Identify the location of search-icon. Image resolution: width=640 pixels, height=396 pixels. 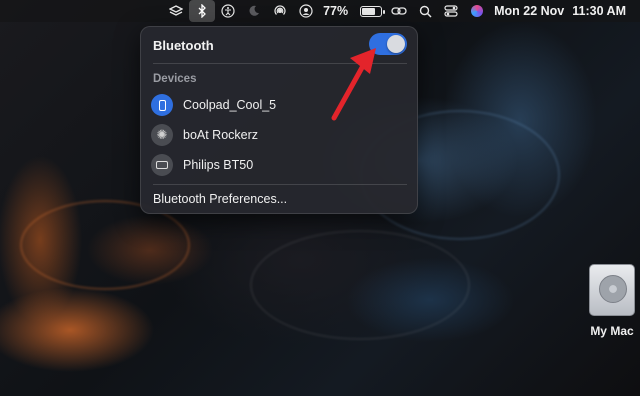
(425, 11).